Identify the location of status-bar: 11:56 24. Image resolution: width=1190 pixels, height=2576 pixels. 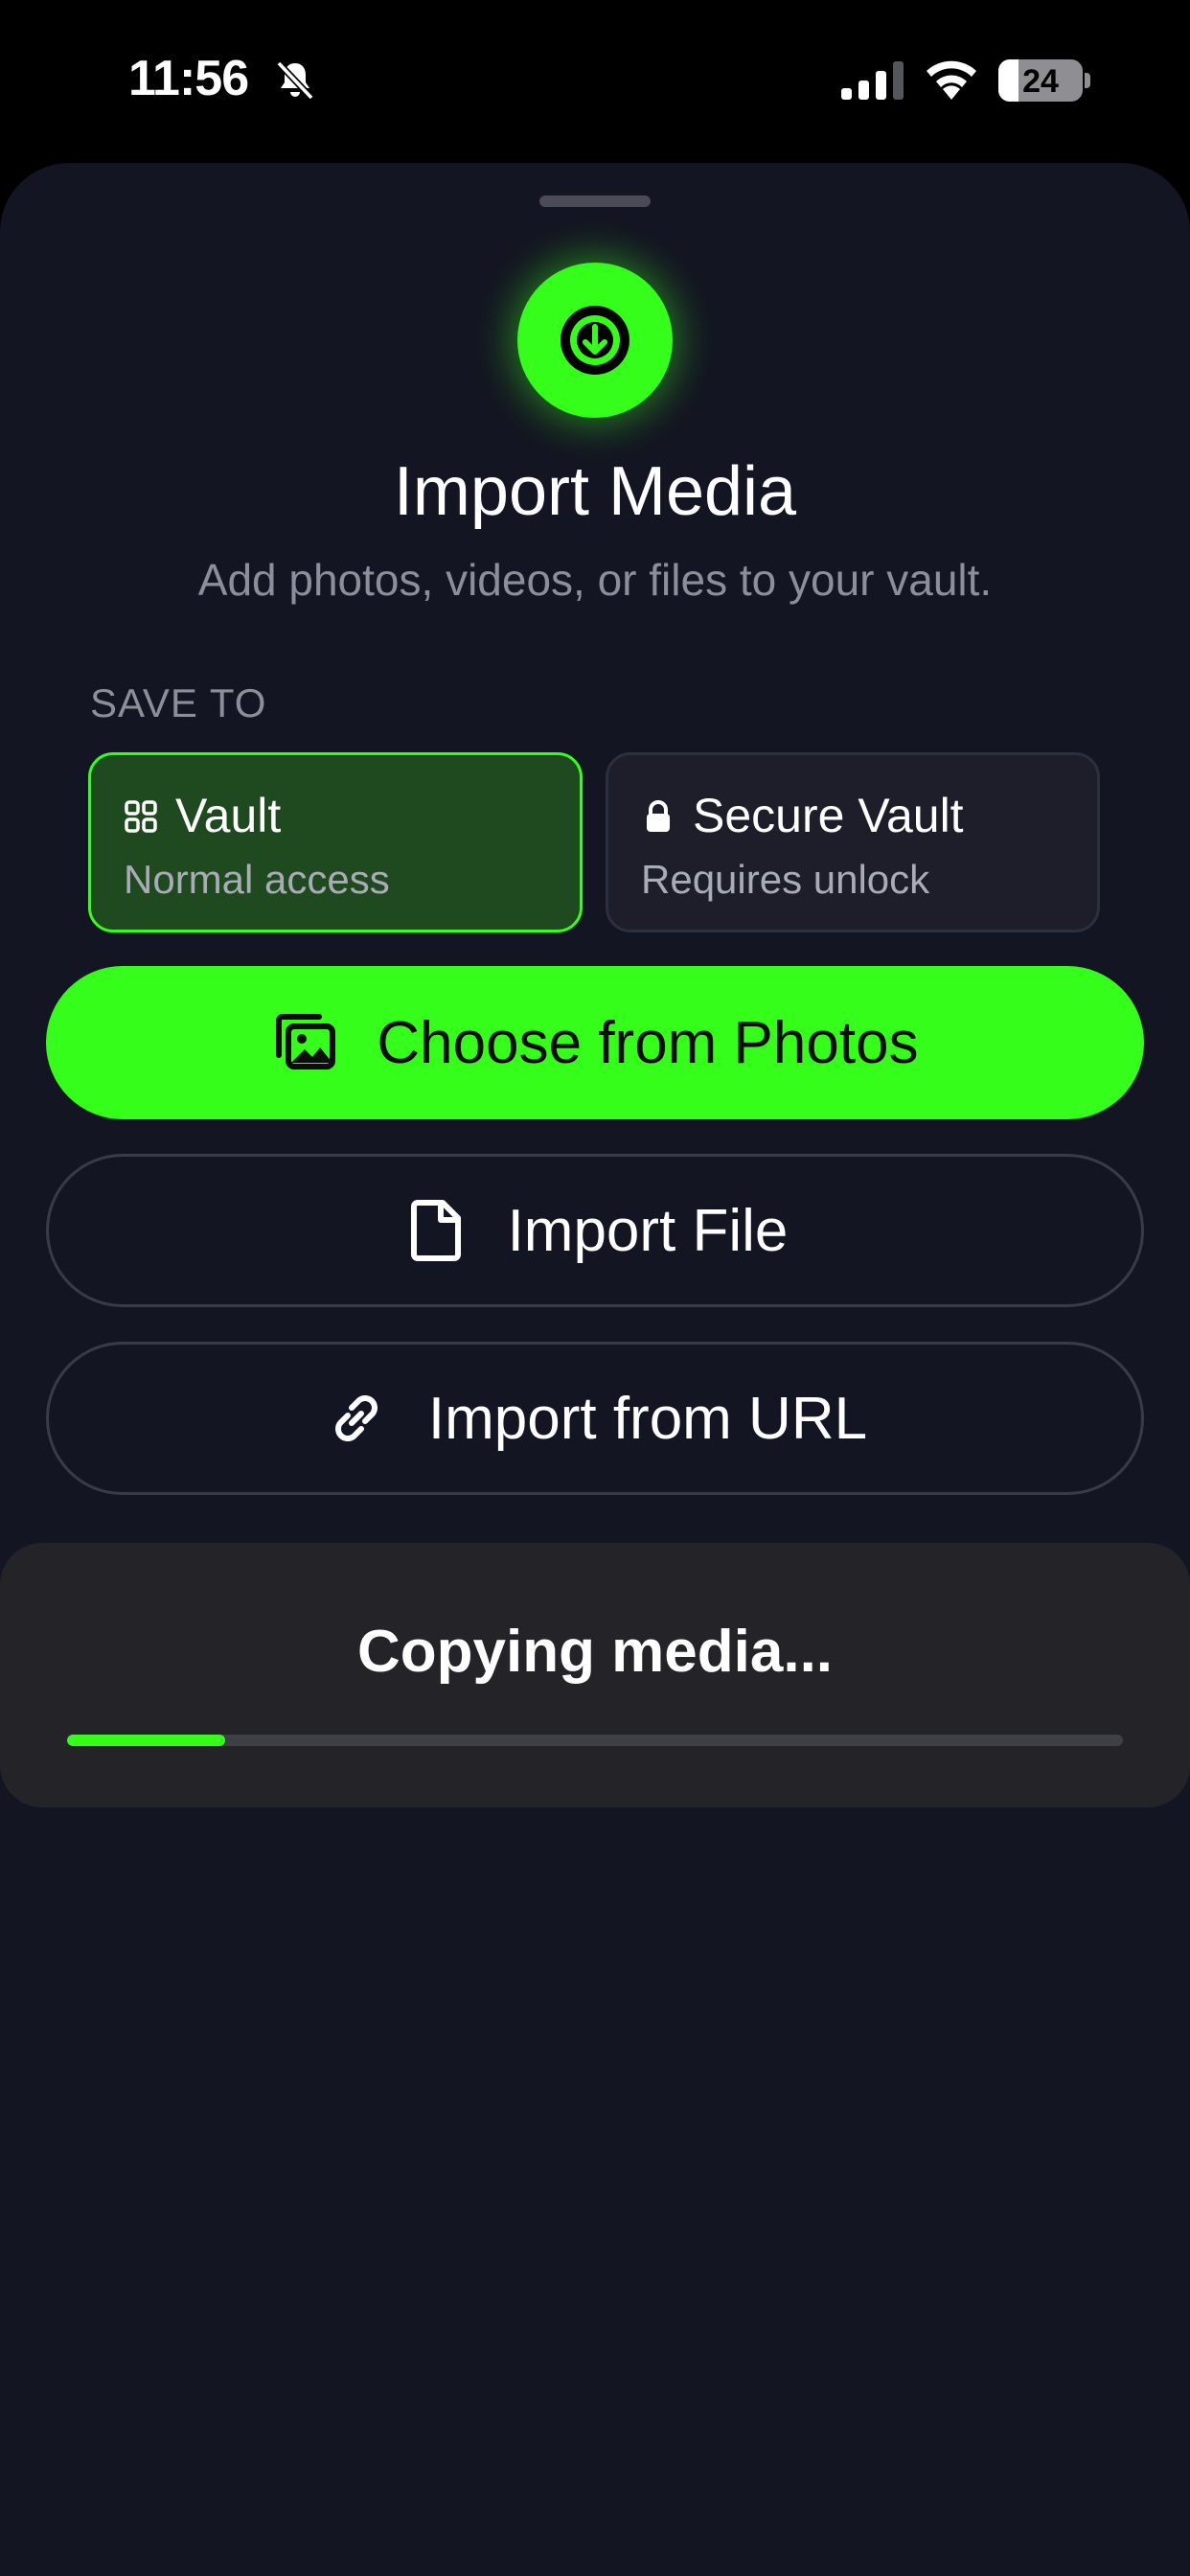
(595, 81).